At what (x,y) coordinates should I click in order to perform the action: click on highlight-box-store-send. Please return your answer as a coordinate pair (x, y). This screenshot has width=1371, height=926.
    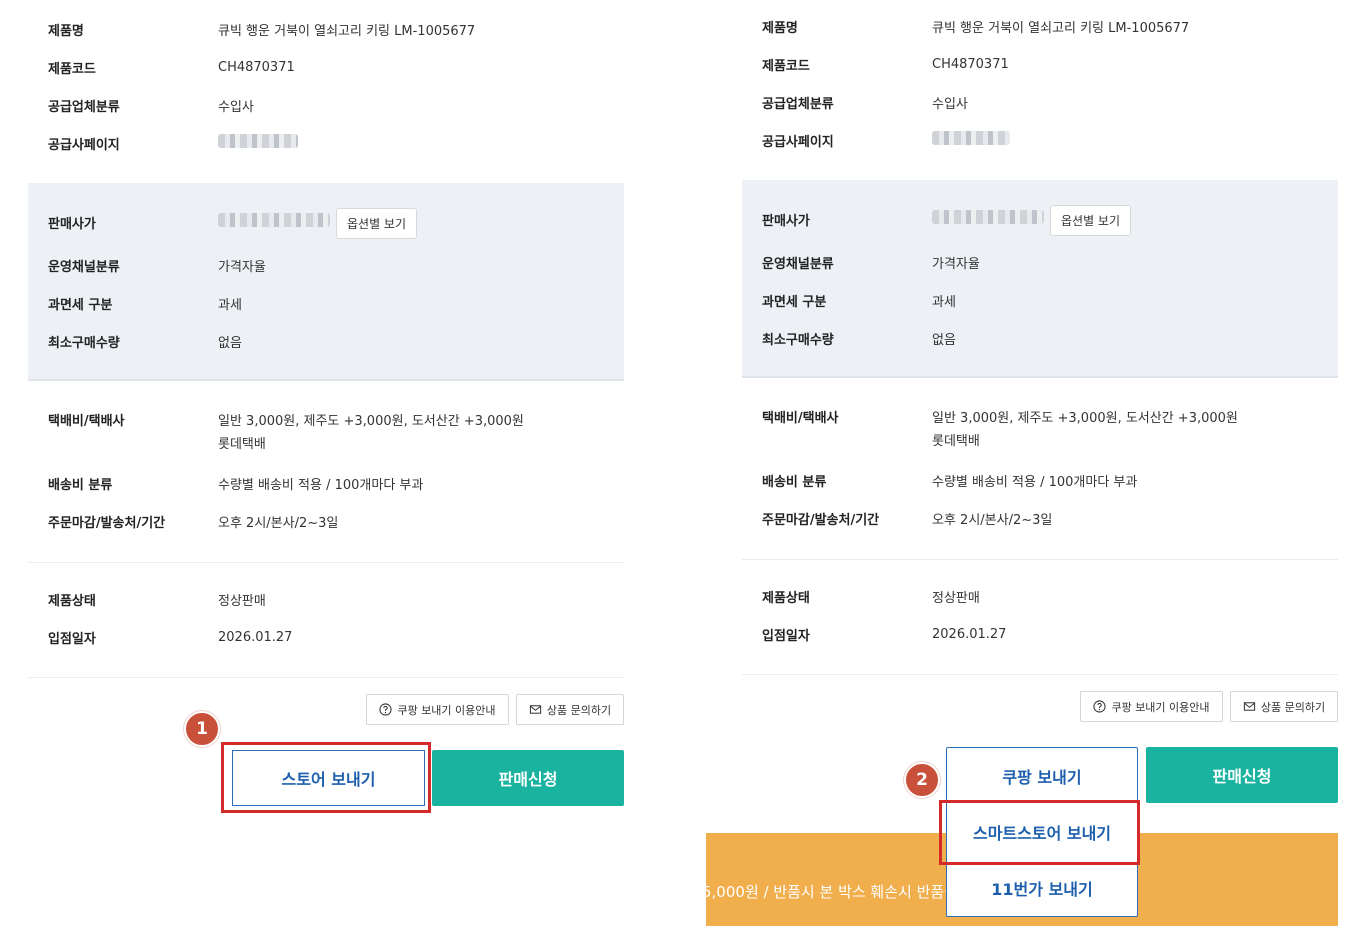
    Looking at the image, I should click on (326, 777).